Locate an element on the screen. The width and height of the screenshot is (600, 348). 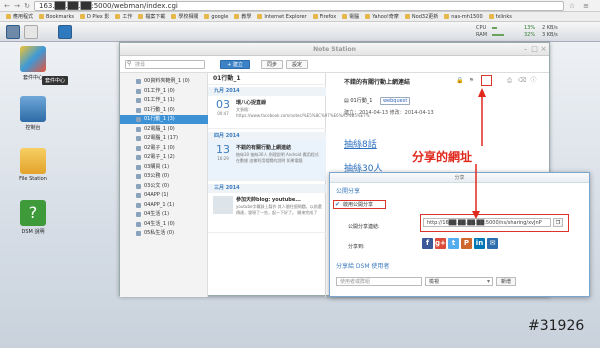
notebook-label: 02電子_1 (0) is located at coordinates (159, 147).